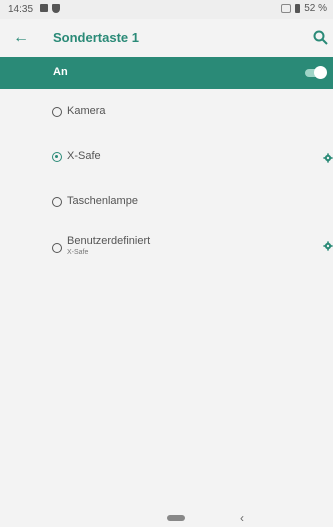 The height and width of the screenshot is (527, 333). Describe the element at coordinates (166, 73) in the screenshot. I see `master-switch-bar: An` at that location.